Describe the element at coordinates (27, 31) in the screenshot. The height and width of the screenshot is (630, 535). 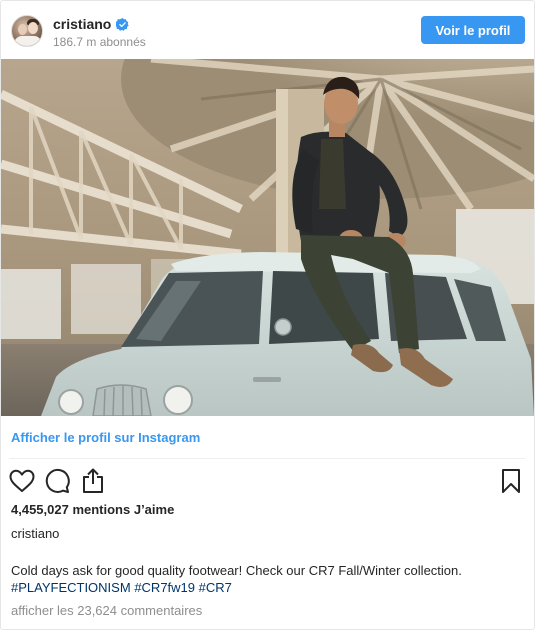
I see `avatar` at that location.